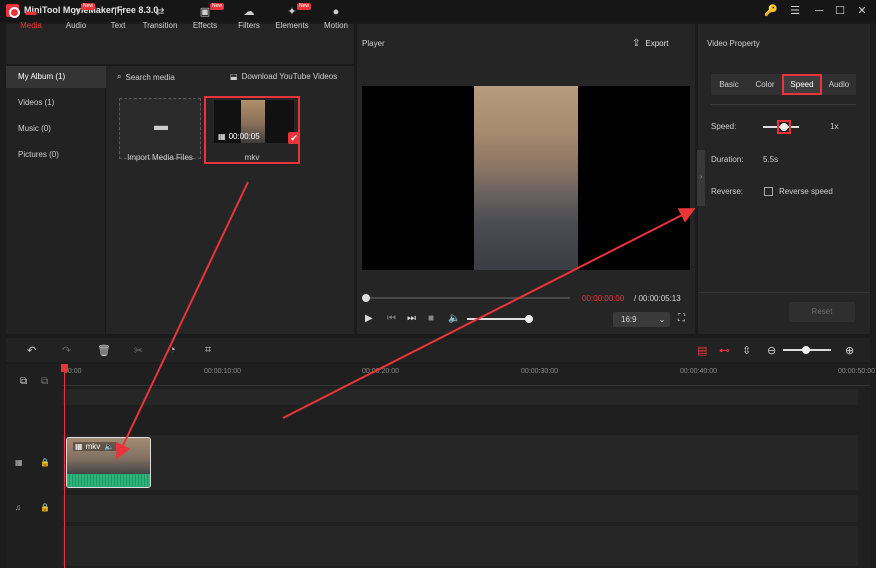 The width and height of the screenshot is (876, 568). Describe the element at coordinates (727, 191) in the screenshot. I see `reverse-label: Reverse:` at that location.